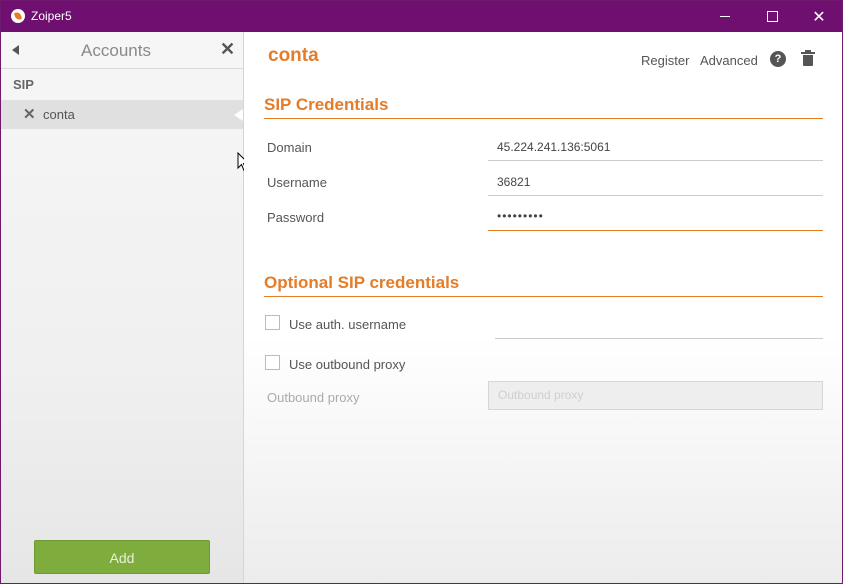 The image size is (843, 584). What do you see at coordinates (313, 397) in the screenshot?
I see `outbound-proxy-label: Outbound proxy` at bounding box center [313, 397].